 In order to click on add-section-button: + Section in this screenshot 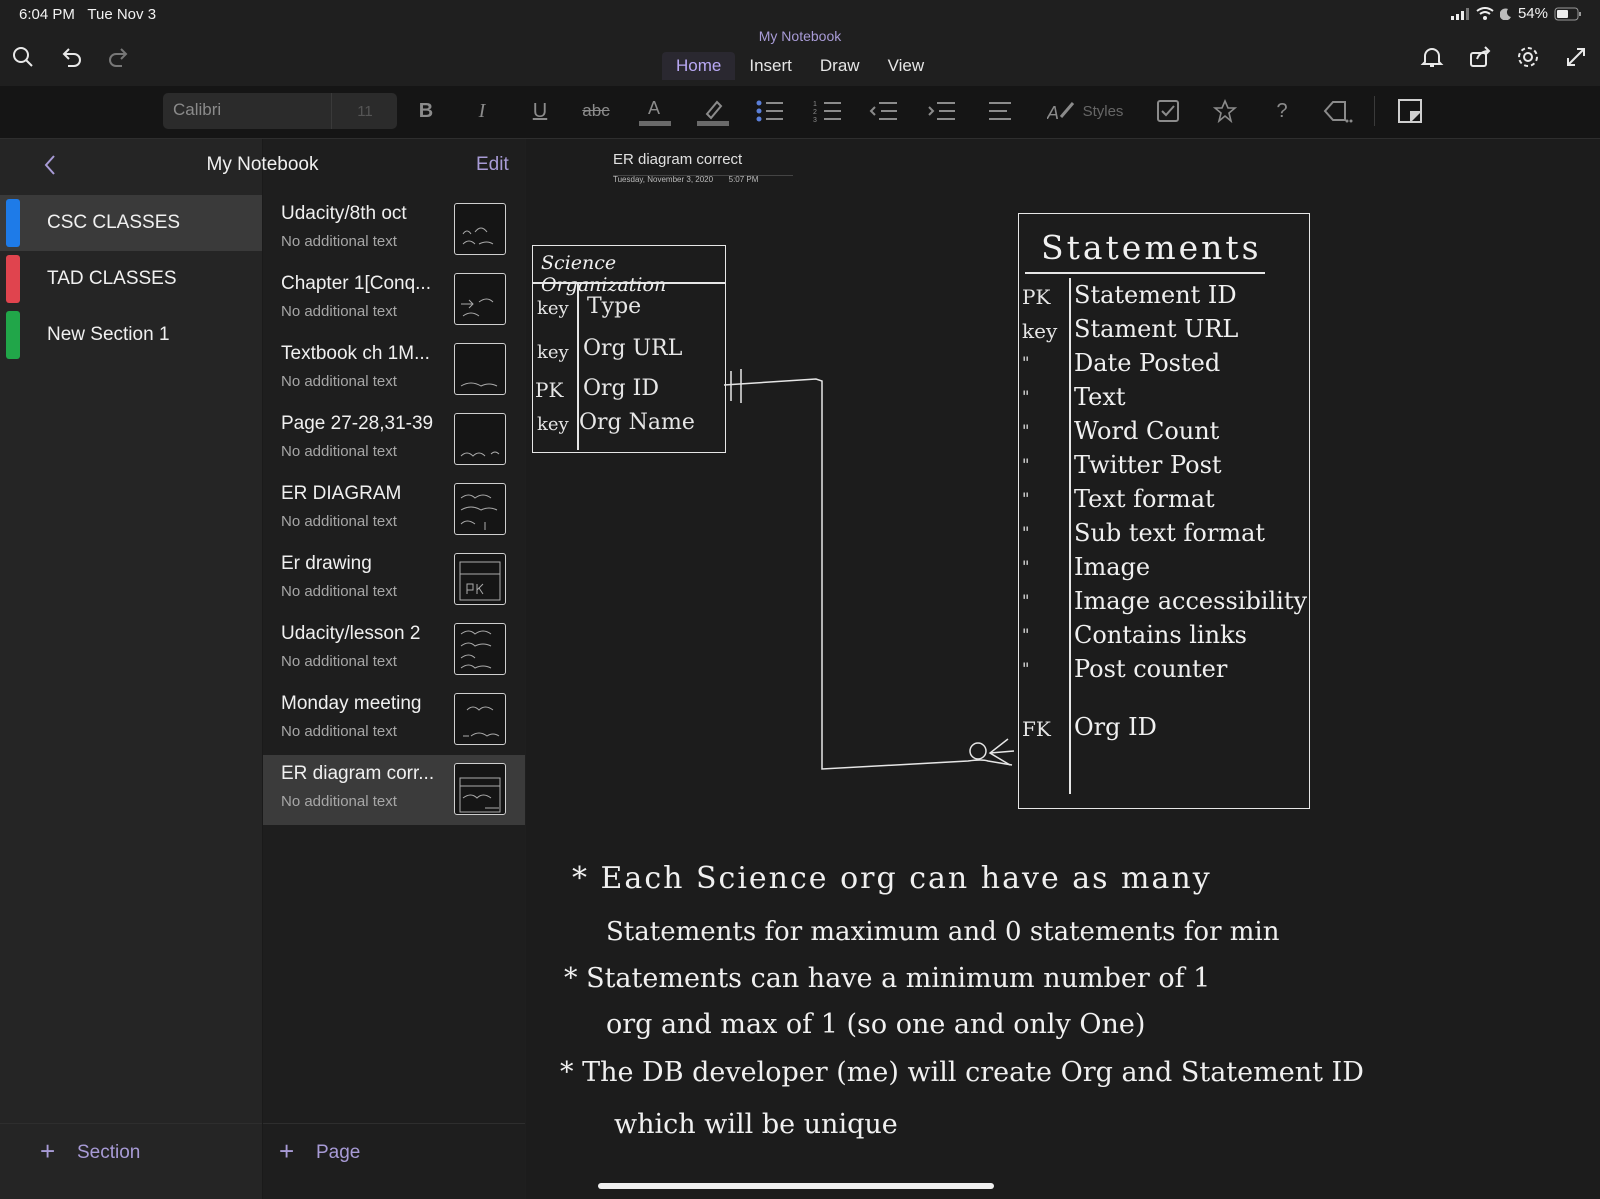, I will do `click(131, 1151)`.